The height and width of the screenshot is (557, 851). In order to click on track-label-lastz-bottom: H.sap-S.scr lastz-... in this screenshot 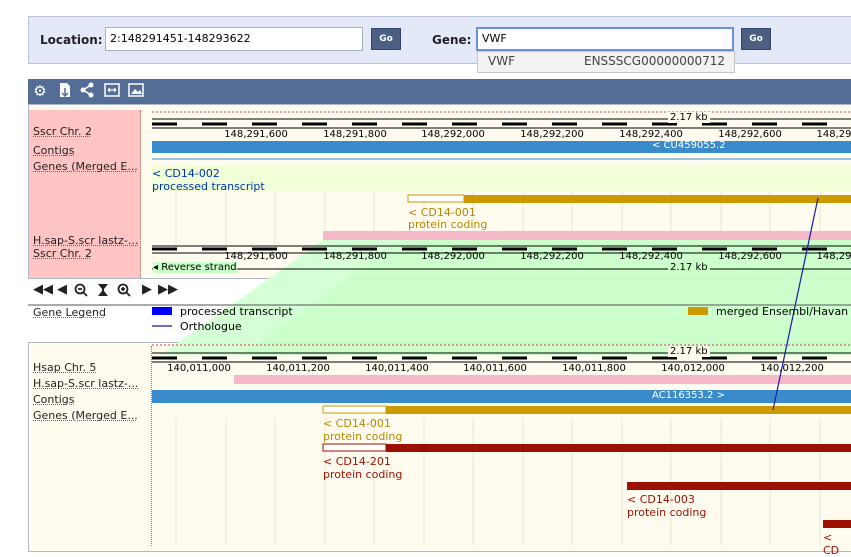, I will do `click(85, 383)`.